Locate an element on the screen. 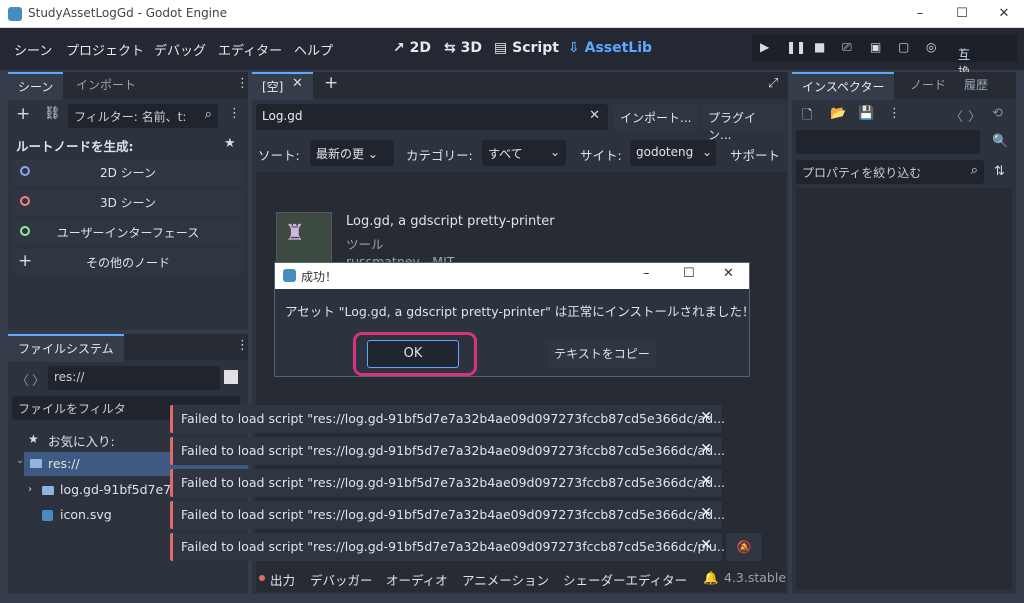 Image resolution: width=1024 pixels, height=603 pixels. tab-filesystem: ファイルシステム is located at coordinates (66, 348).